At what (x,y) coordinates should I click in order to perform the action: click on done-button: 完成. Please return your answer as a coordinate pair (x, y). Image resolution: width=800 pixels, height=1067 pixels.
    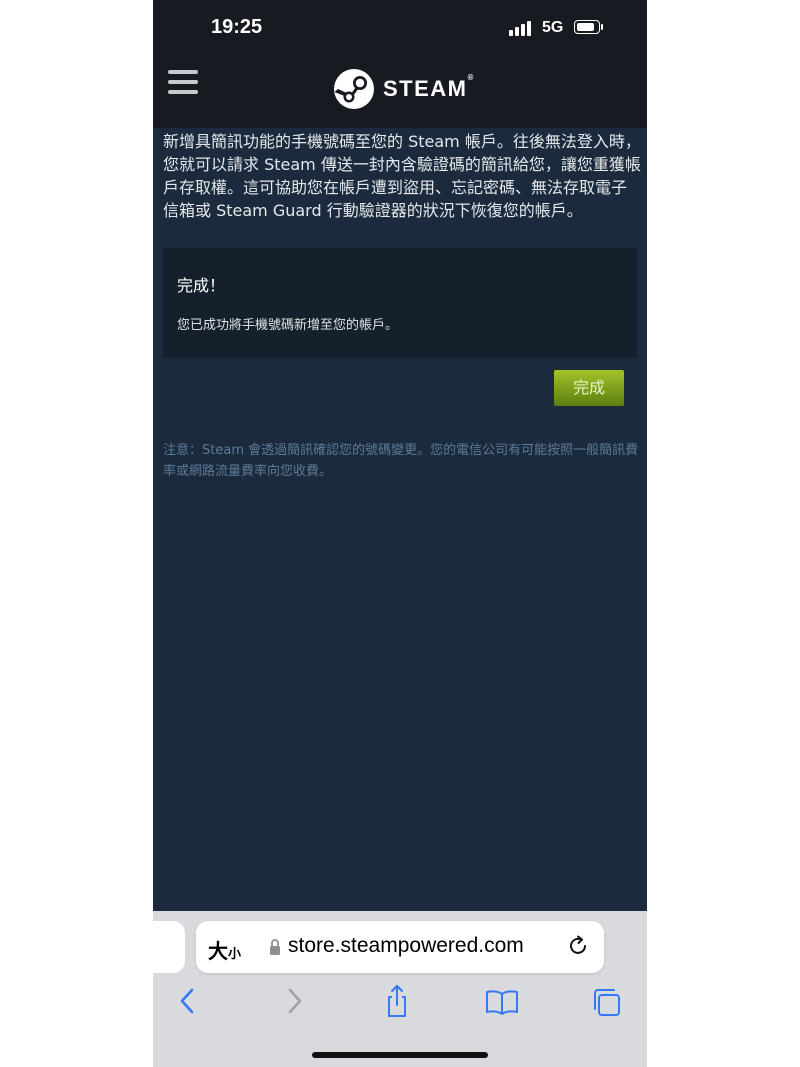
    Looking at the image, I should click on (589, 388).